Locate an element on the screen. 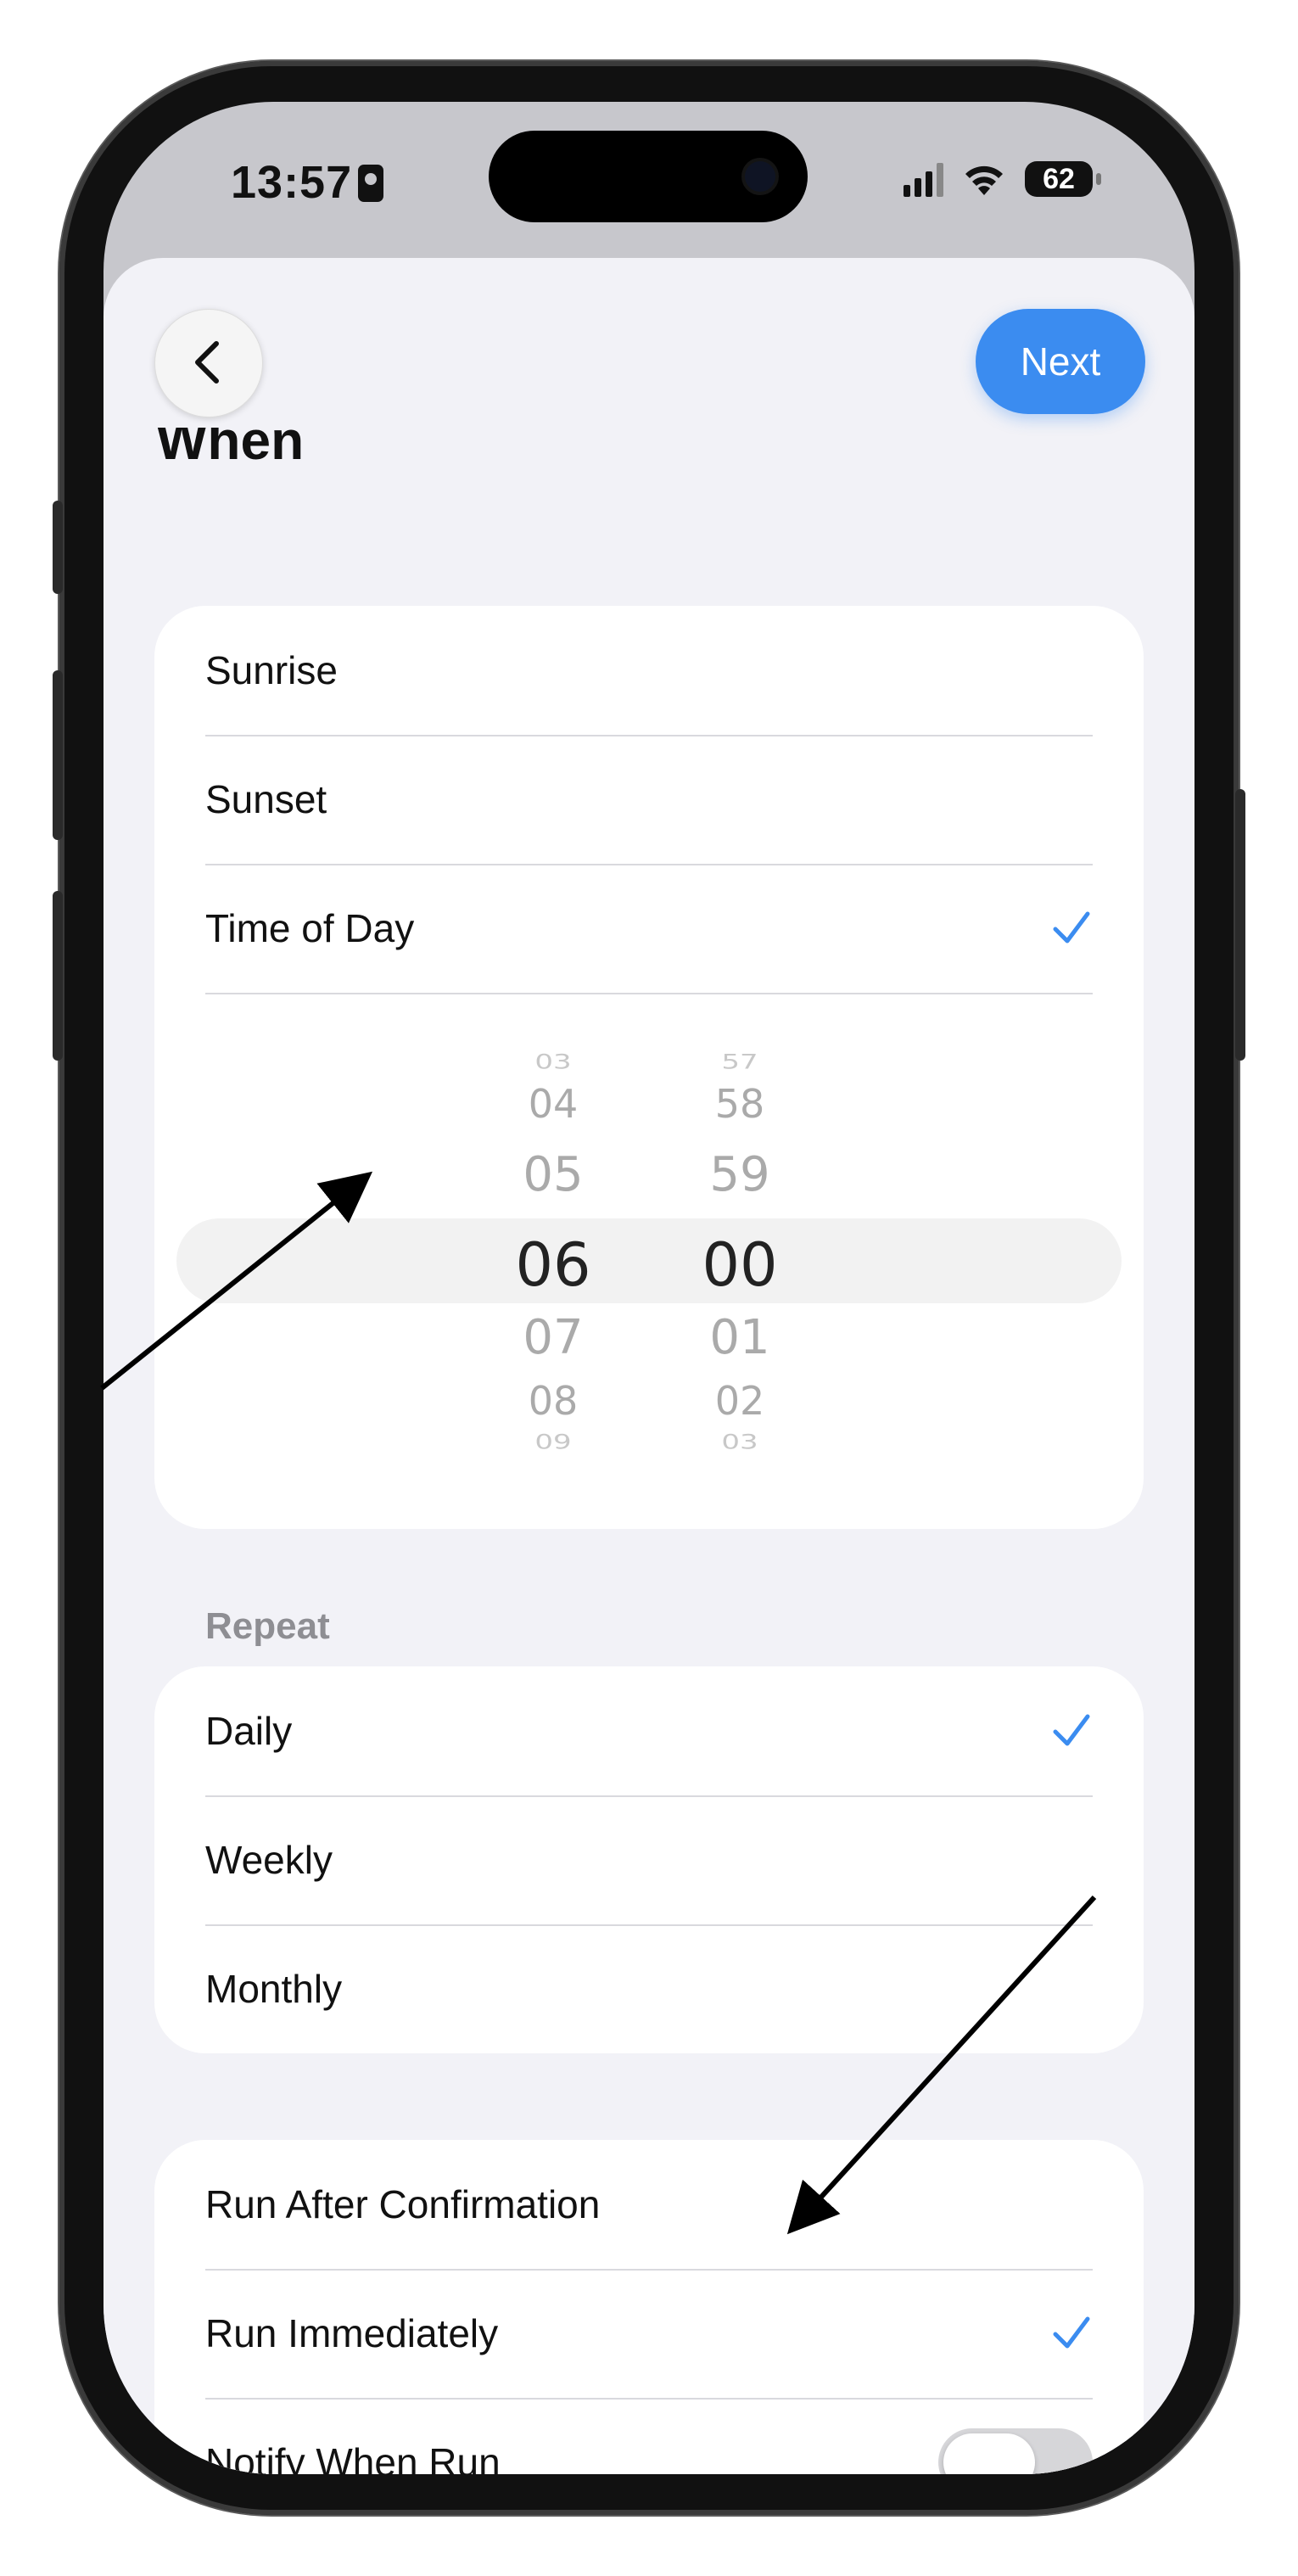 The image size is (1298, 2576). status-icons: 62 is located at coordinates (1002, 179).